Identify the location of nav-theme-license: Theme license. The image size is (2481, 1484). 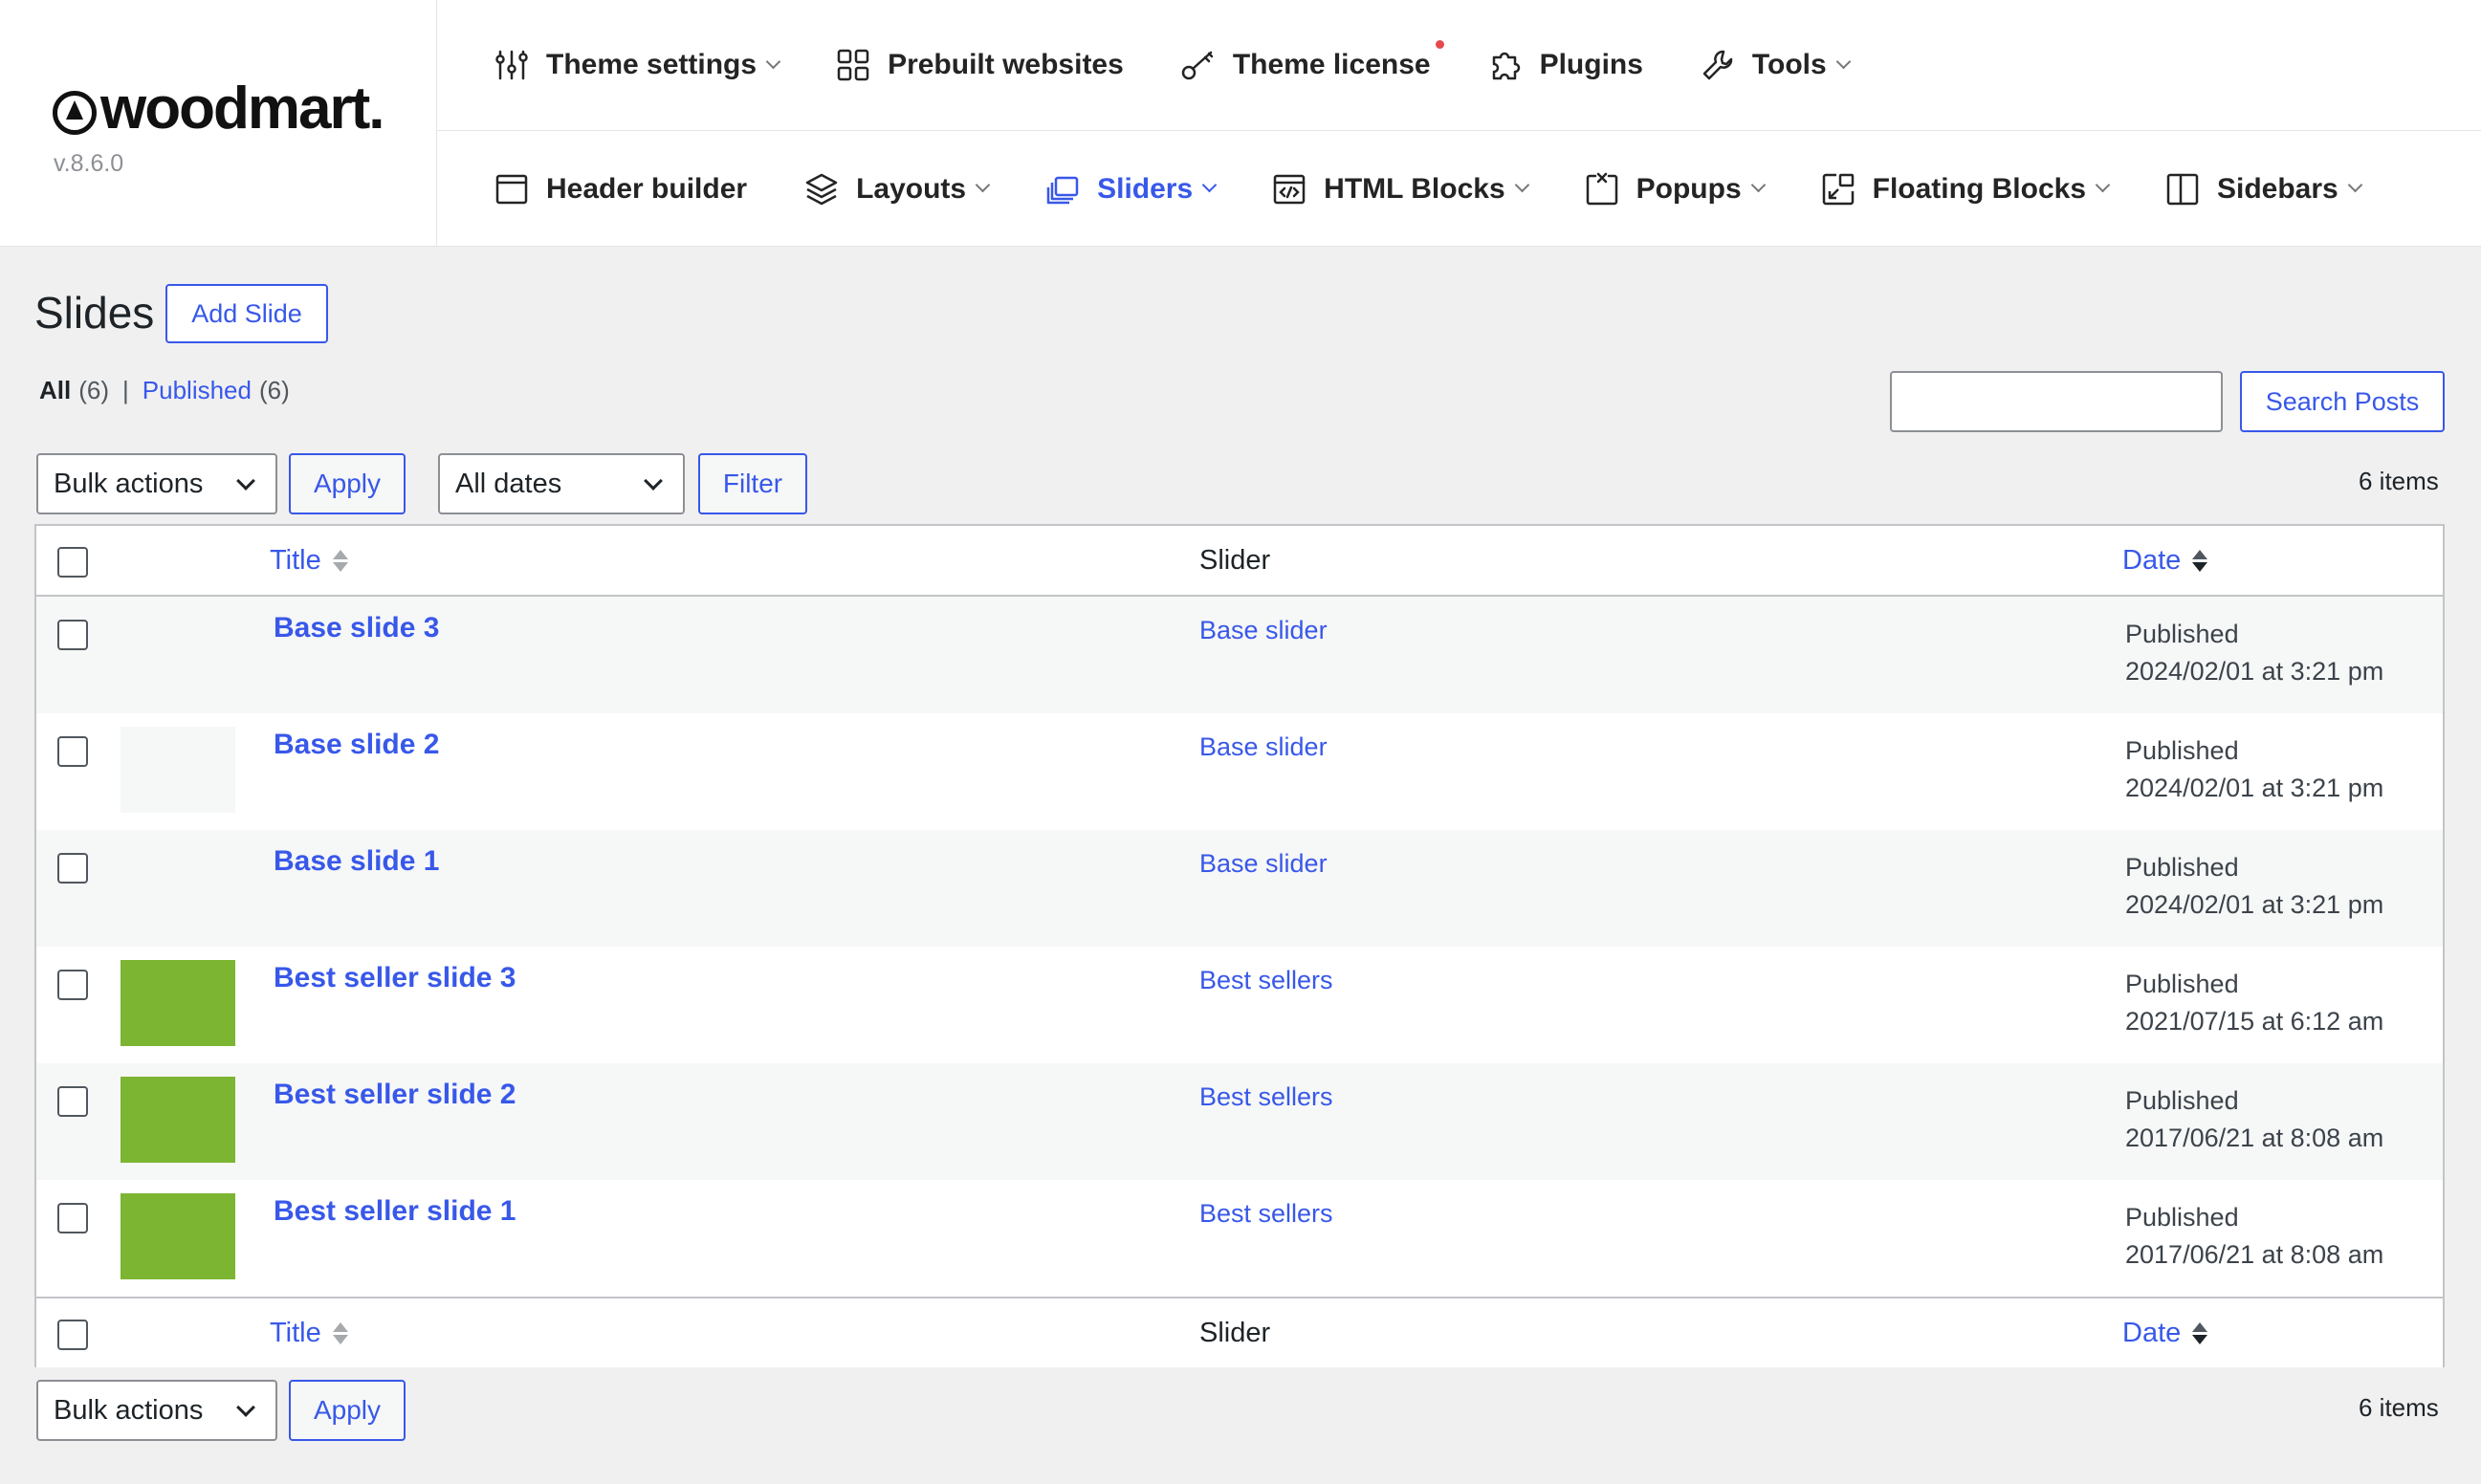
(1311, 62).